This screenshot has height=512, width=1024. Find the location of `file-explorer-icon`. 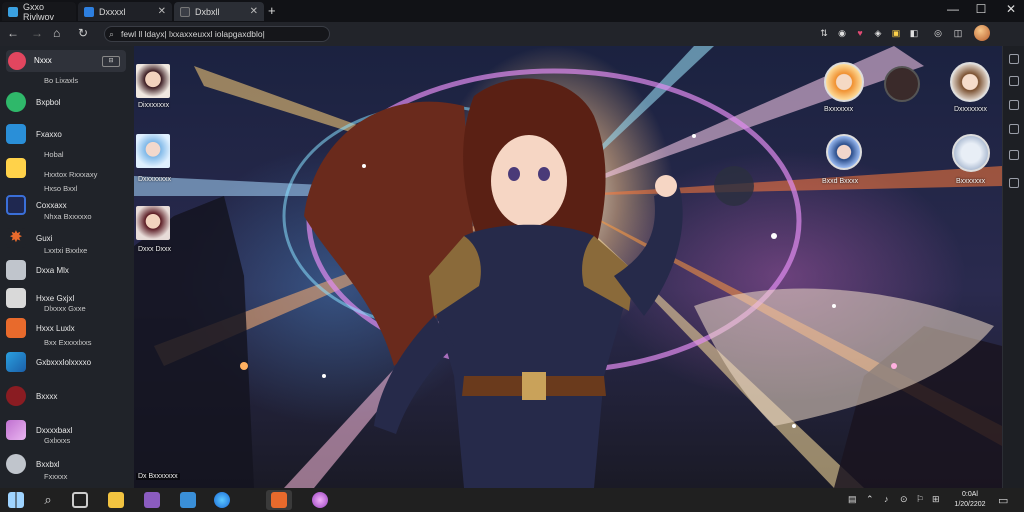

file-explorer-icon is located at coordinates (116, 500).